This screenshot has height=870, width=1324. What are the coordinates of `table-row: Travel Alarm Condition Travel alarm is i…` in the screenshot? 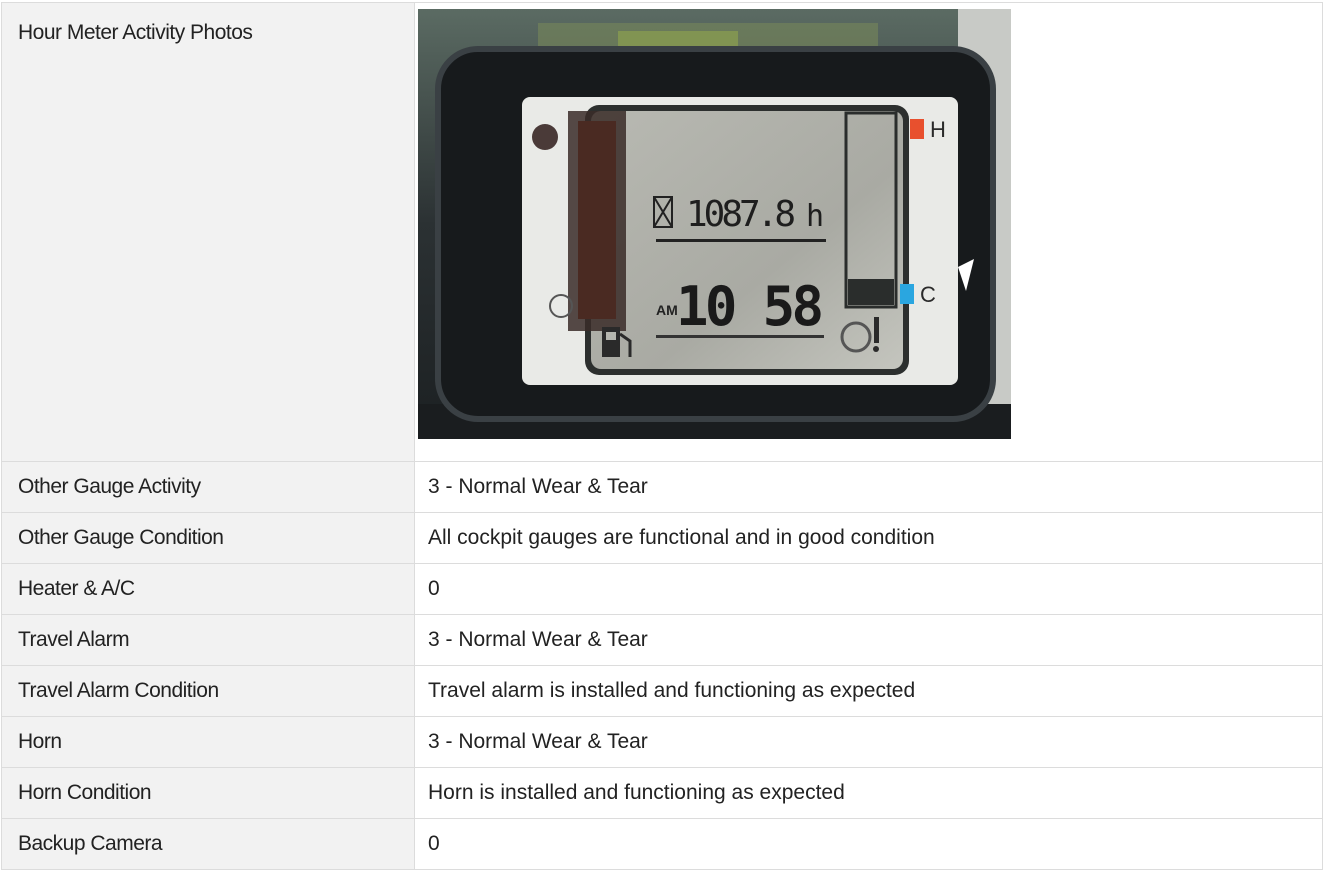 It's located at (662, 691).